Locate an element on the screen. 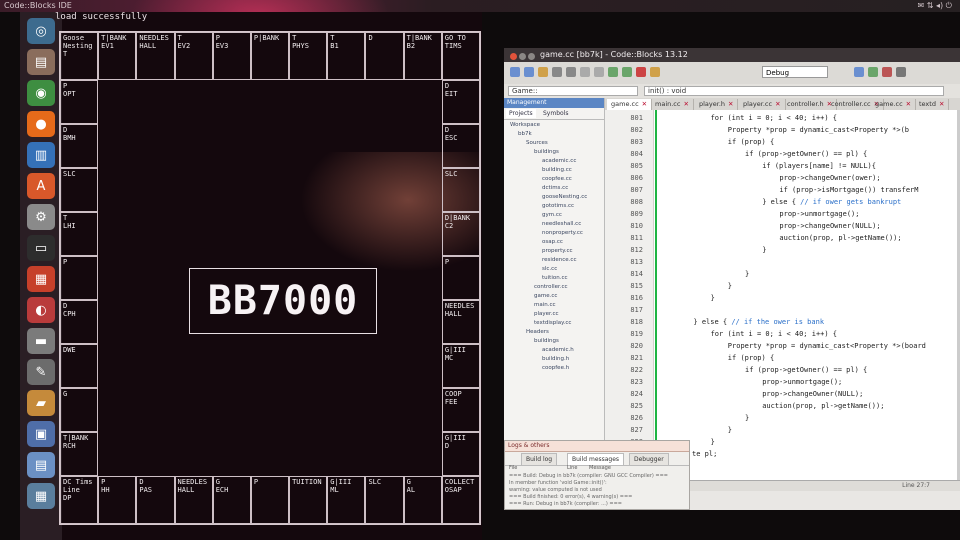 The height and width of the screenshot is (540, 960). tree-item: slc.cc is located at coordinates (549, 269).